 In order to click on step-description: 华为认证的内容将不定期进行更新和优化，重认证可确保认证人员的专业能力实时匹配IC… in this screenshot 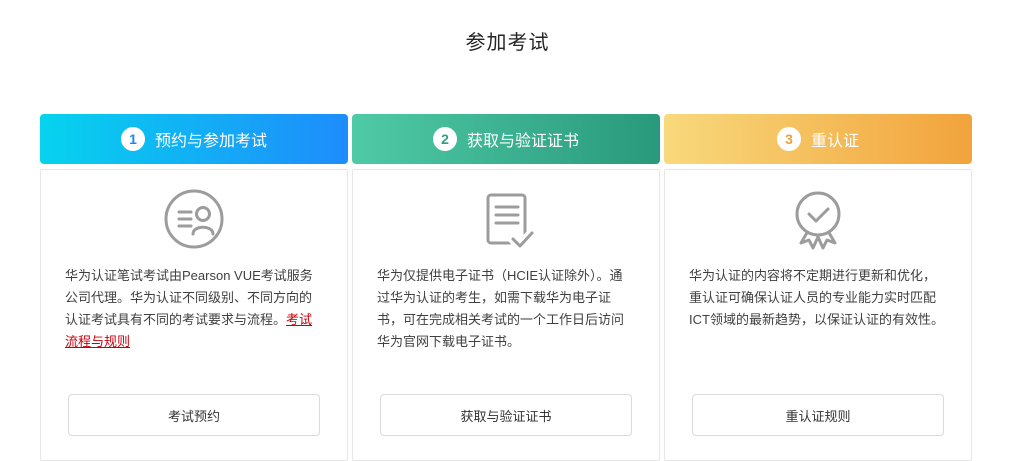, I will do `click(818, 298)`.